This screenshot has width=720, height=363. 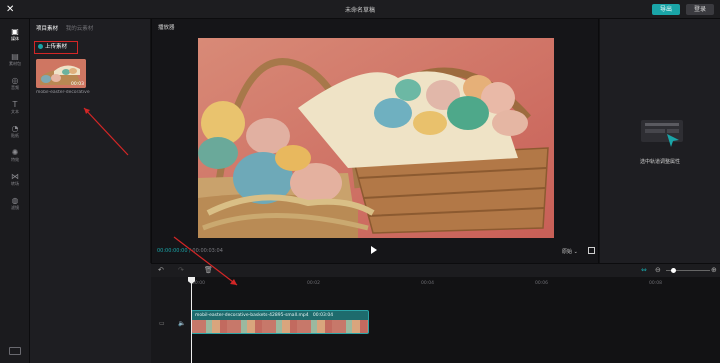 What do you see at coordinates (659, 162) in the screenshot?
I see `properties-hint: 选中轨道调整属性` at bounding box center [659, 162].